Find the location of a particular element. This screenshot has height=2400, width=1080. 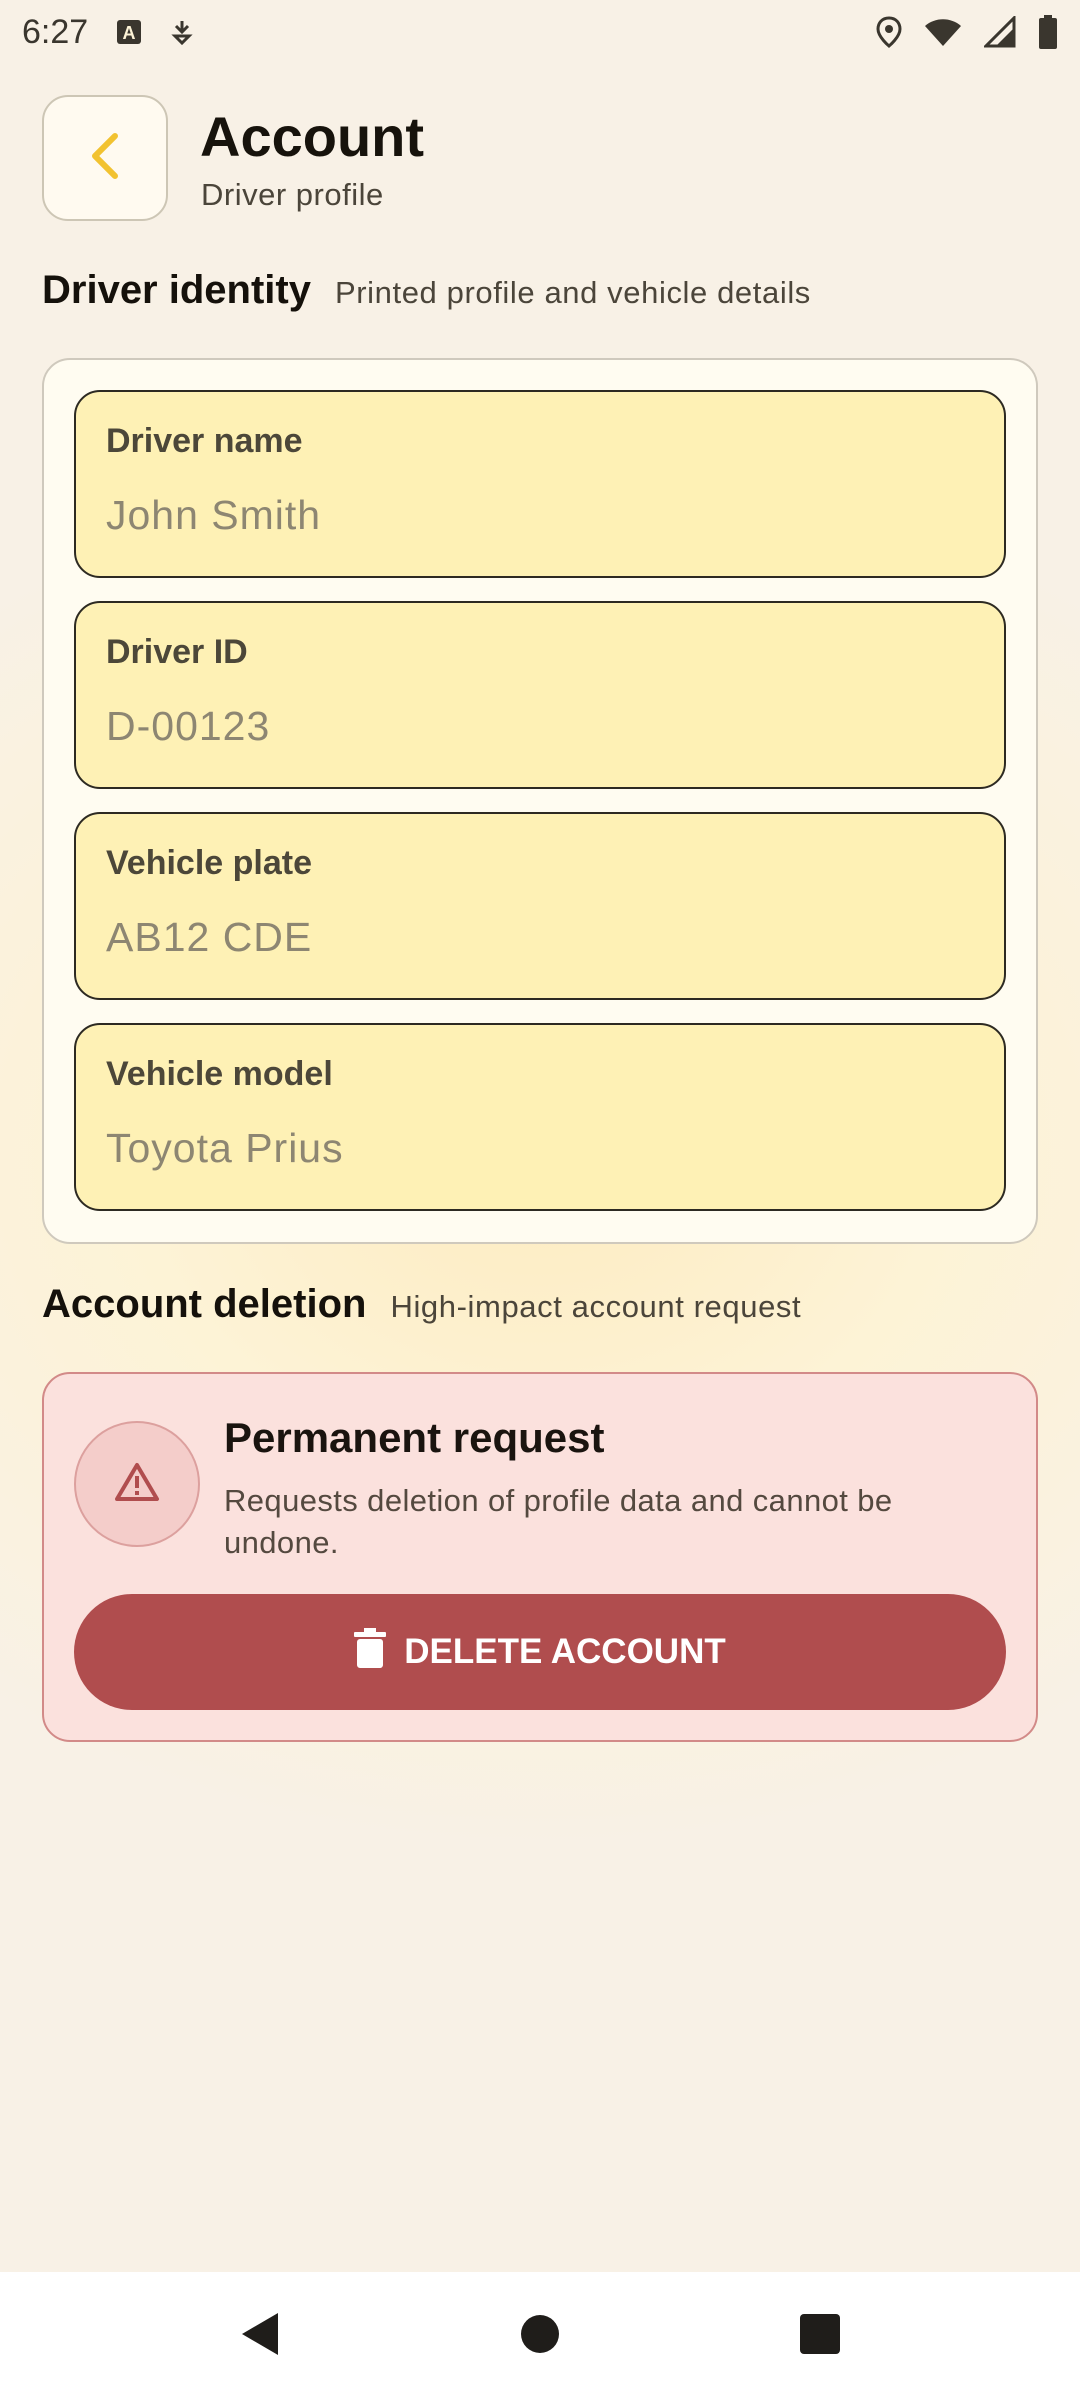

download-arrow-icon is located at coordinates (182, 32).